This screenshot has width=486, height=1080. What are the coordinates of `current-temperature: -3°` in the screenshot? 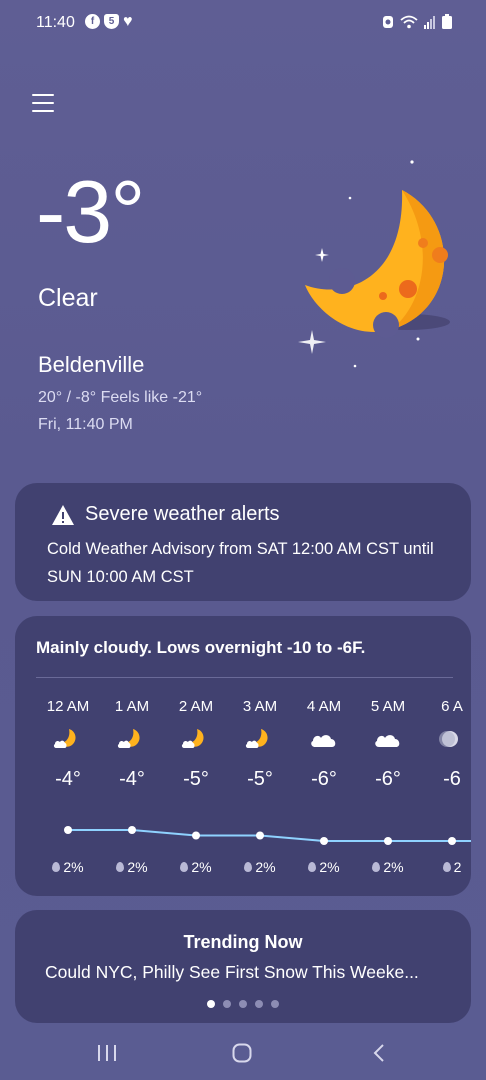 It's located at (90, 211).